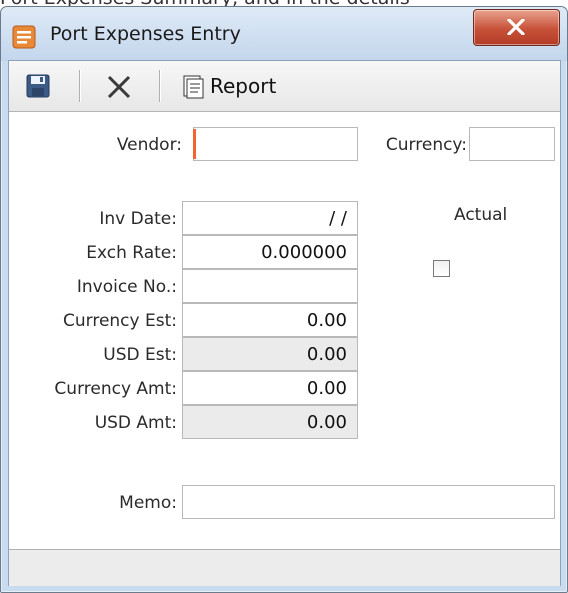  I want to click on vendor-field, so click(275, 144).